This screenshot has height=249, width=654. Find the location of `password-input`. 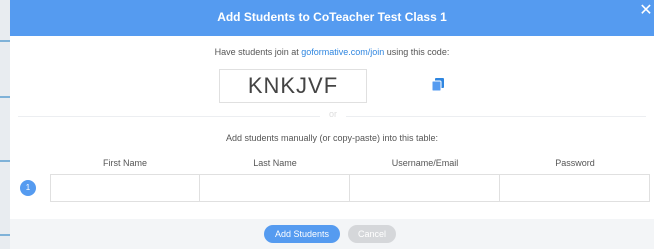

password-input is located at coordinates (574, 188).